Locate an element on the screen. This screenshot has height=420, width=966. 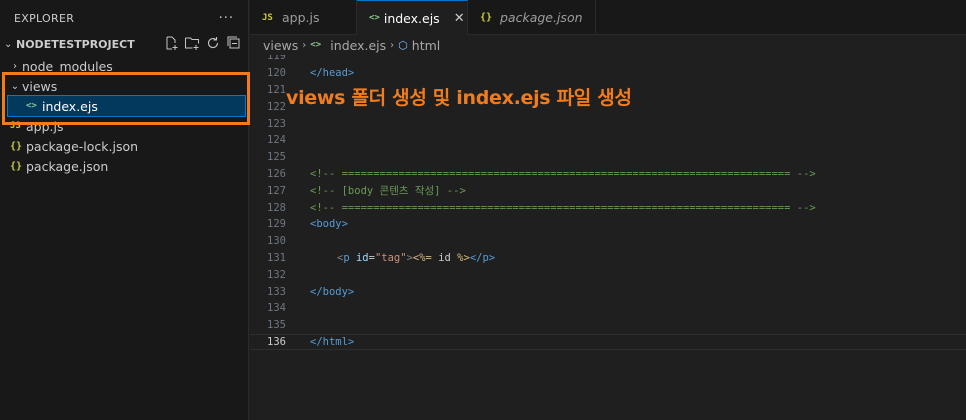
more-actions-icon: ··· is located at coordinates (226, 18).